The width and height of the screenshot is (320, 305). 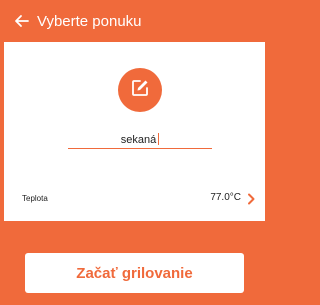 What do you see at coordinates (134, 273) in the screenshot?
I see `start-grilling-button: Začať grilovanie` at bounding box center [134, 273].